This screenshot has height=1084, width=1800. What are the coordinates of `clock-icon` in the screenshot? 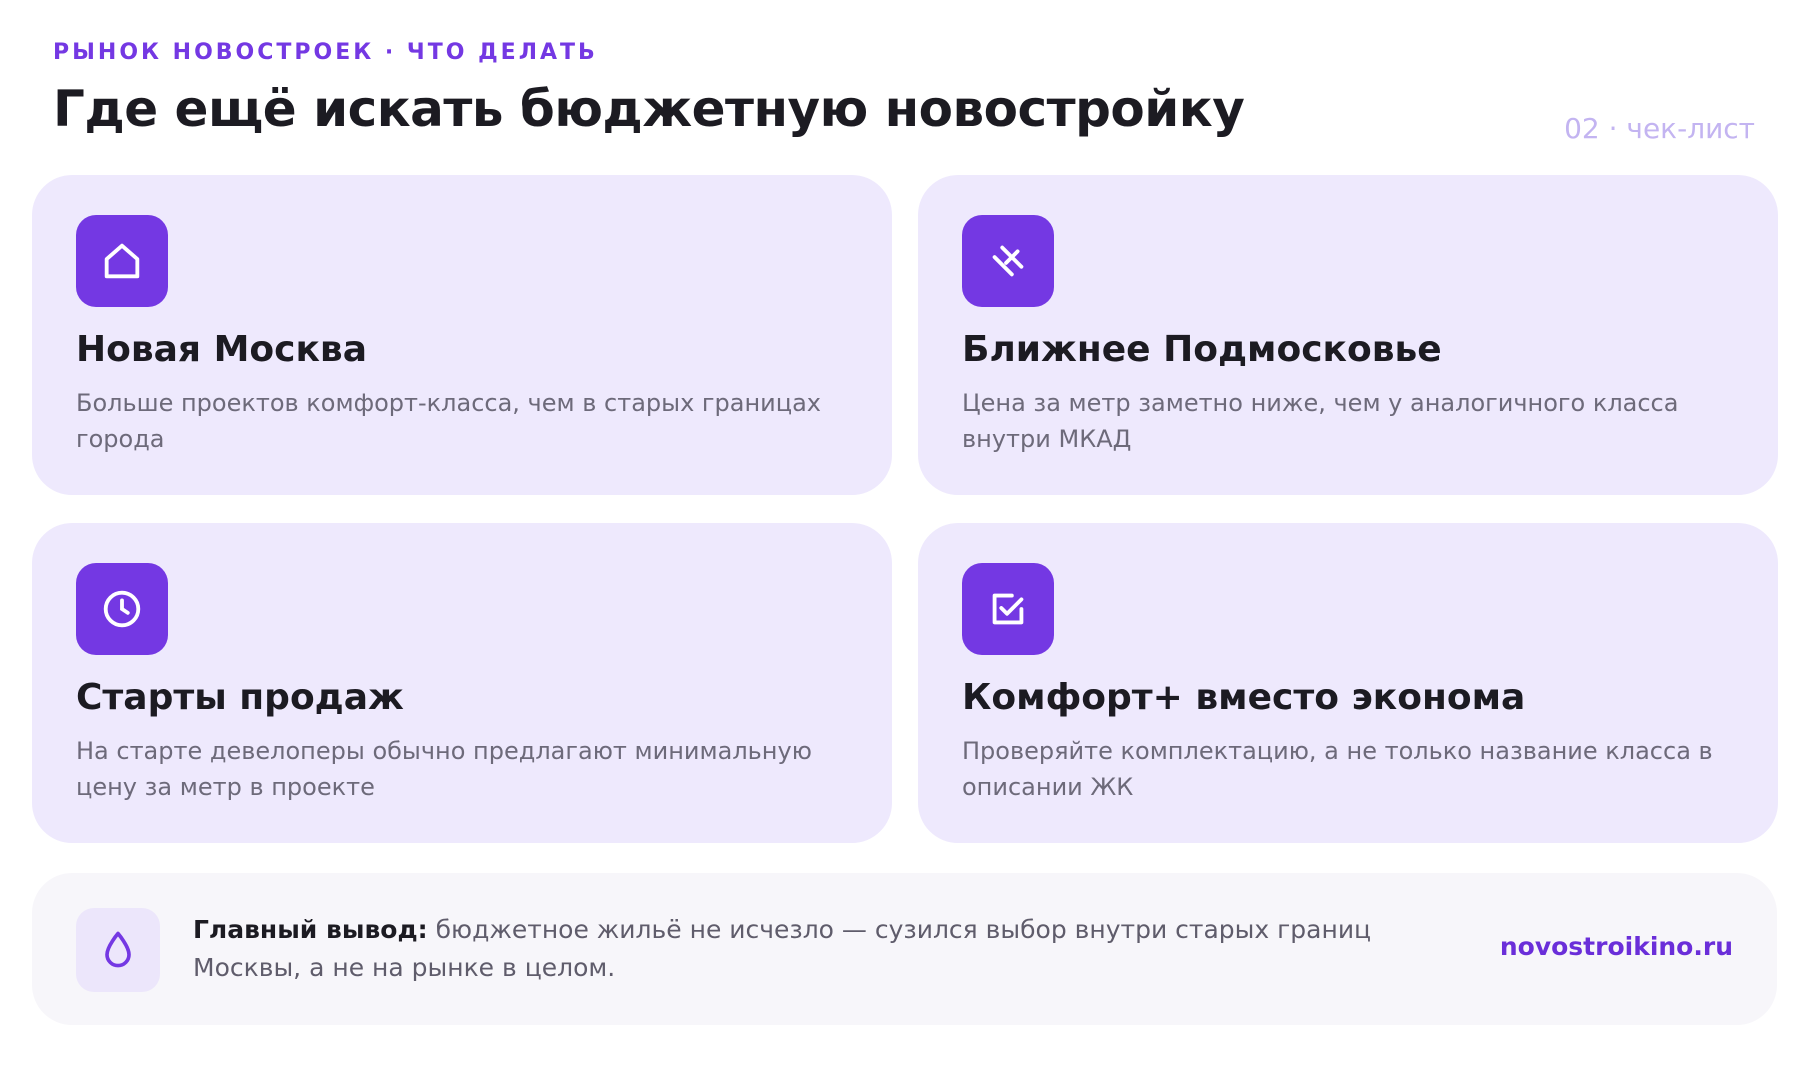 It's located at (122, 609).